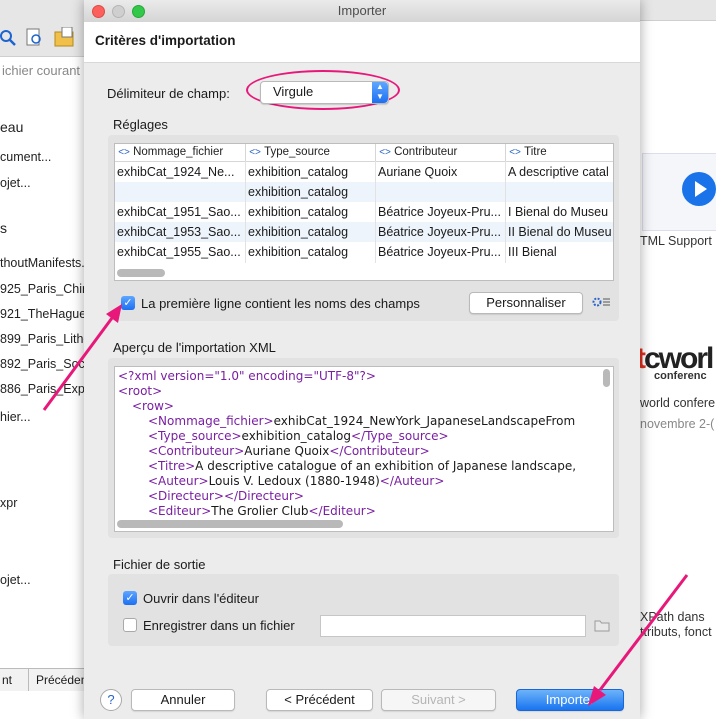 The image size is (716, 719). I want to click on help-button: ?, so click(111, 700).